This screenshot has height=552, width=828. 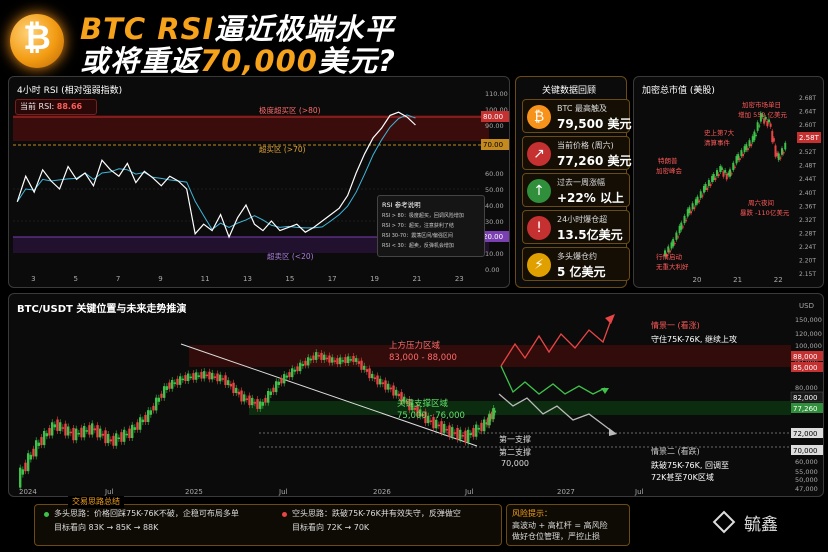 What do you see at coordinates (581, 272) in the screenshot?
I see `stat-value: 5 亿美元` at bounding box center [581, 272].